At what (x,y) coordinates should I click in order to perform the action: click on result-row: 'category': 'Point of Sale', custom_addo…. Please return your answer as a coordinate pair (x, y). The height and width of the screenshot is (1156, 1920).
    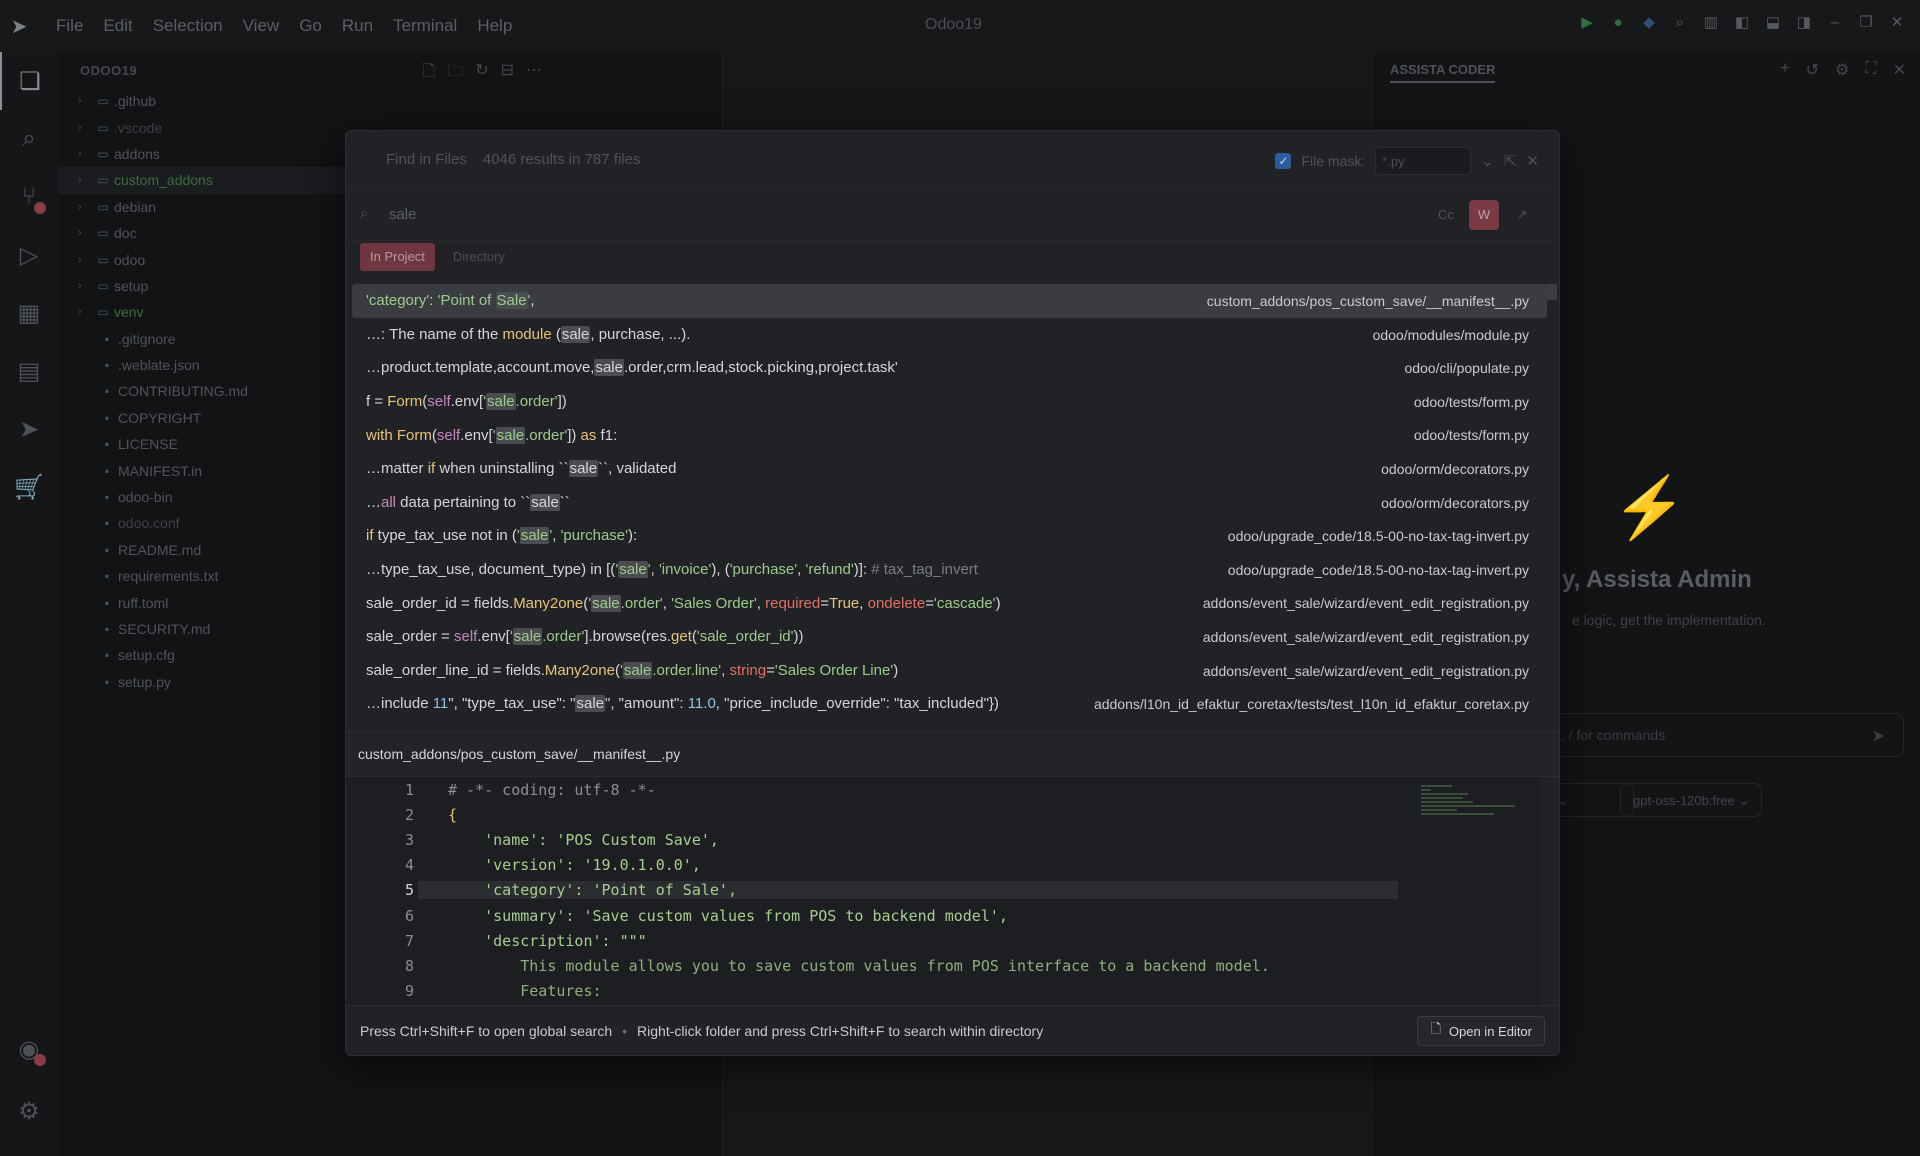
    Looking at the image, I should click on (949, 301).